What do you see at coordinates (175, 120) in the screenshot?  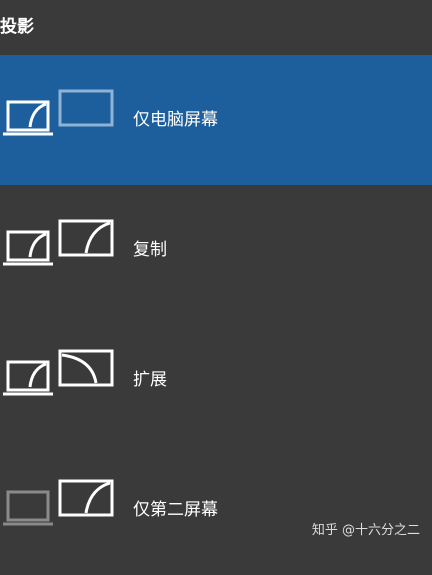 I see `option-label: 仅电脑屏幕` at bounding box center [175, 120].